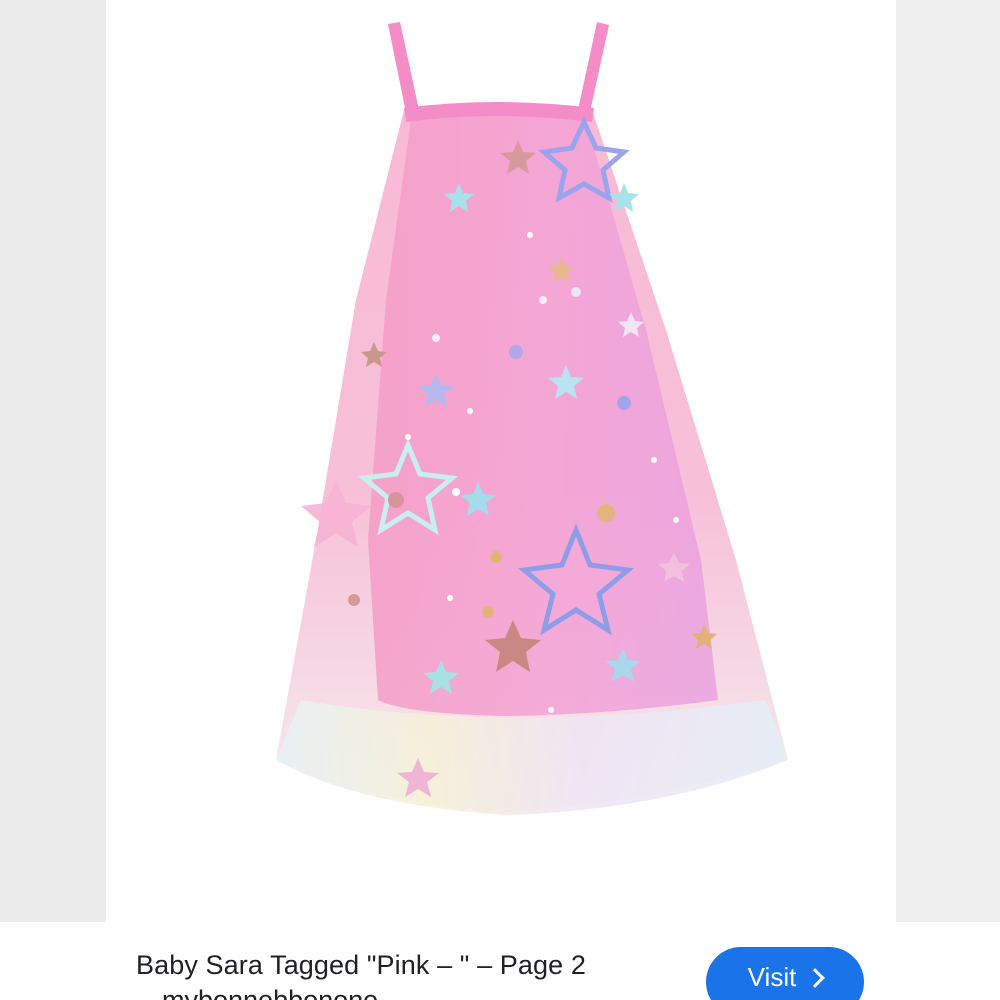 The image size is (1000, 1000). What do you see at coordinates (270, 992) in the screenshot?
I see `result-source: mybonnebbonone` at bounding box center [270, 992].